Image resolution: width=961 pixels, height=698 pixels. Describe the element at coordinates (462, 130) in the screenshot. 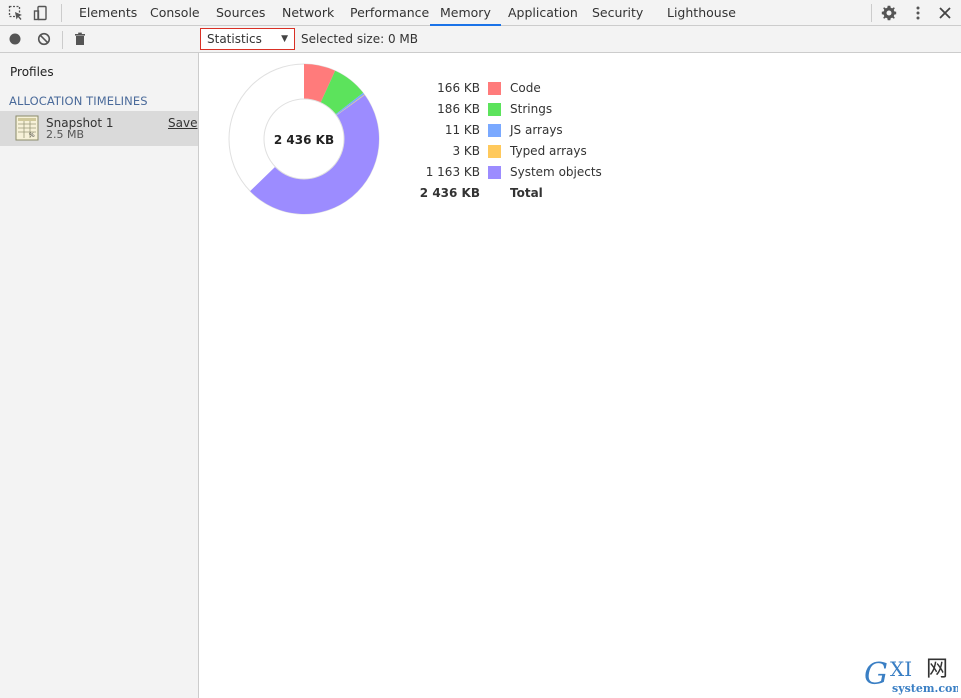

I see `legend-value: 11 KB` at that location.